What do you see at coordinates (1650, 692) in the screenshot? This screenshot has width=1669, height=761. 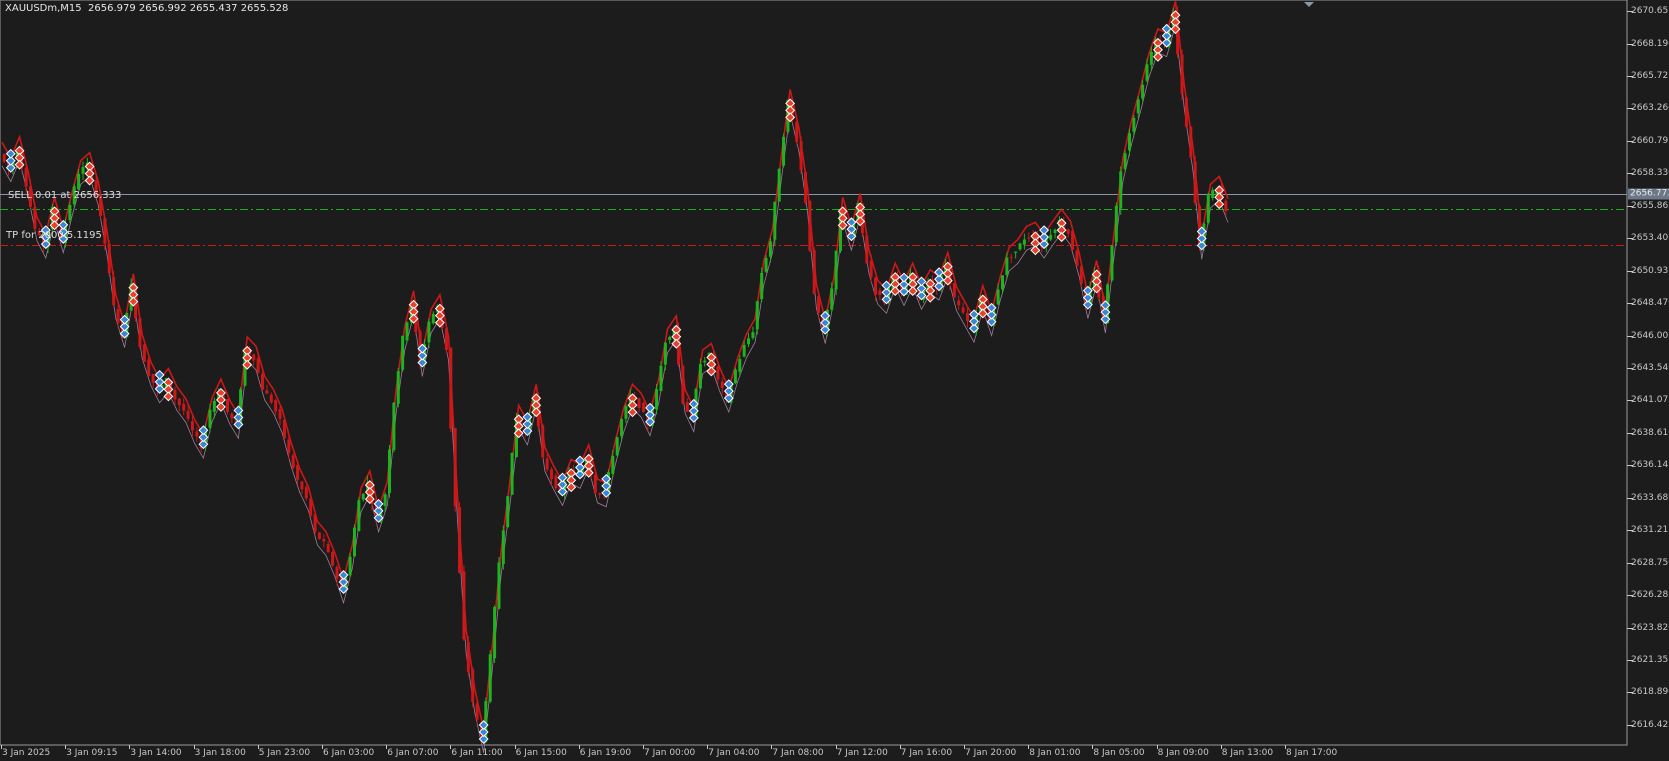 I see `price-tick-label: 2618.890` at bounding box center [1650, 692].